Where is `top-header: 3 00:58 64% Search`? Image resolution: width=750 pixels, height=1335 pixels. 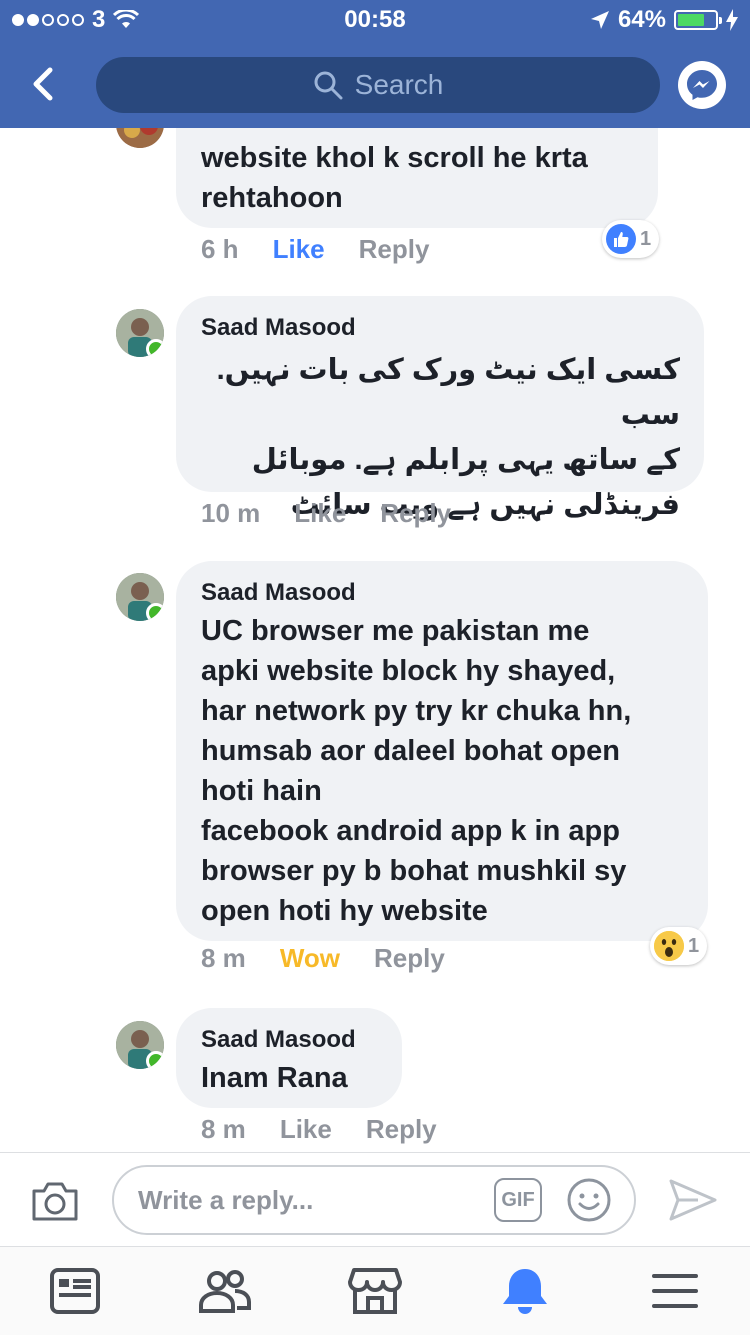 top-header: 3 00:58 64% Search is located at coordinates (375, 64).